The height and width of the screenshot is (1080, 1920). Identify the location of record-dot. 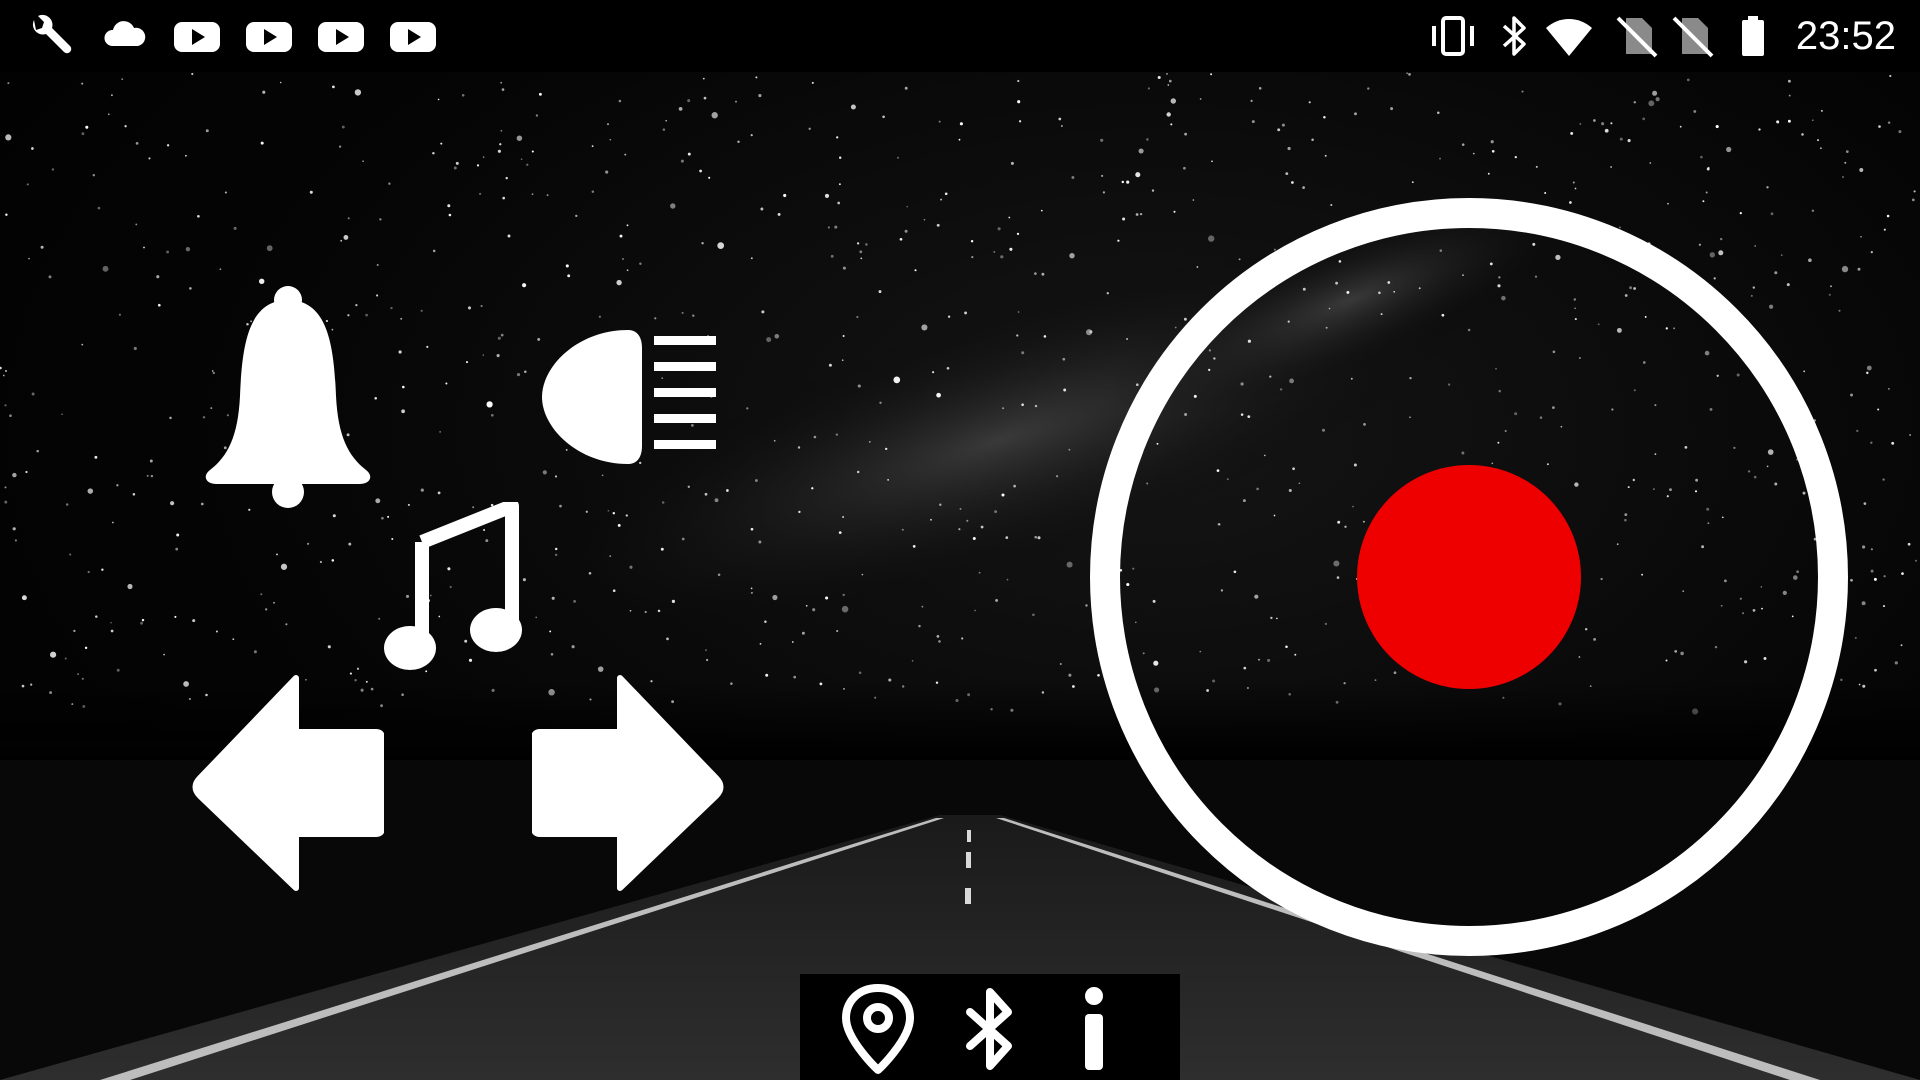
(1469, 577).